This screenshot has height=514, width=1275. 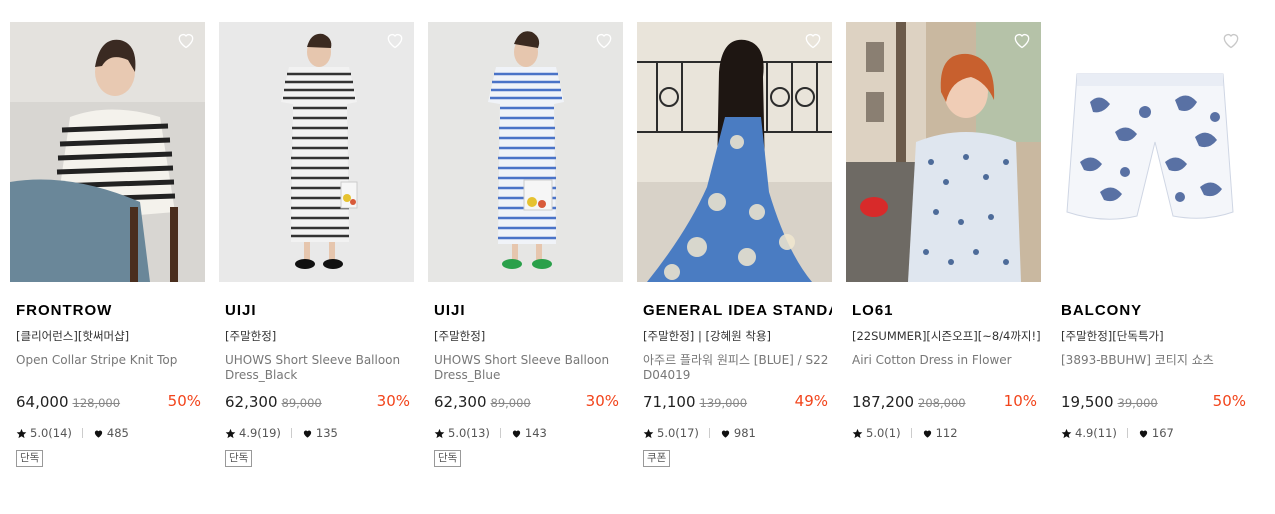 What do you see at coordinates (535, 433) in the screenshot?
I see `like-count: 143` at bounding box center [535, 433].